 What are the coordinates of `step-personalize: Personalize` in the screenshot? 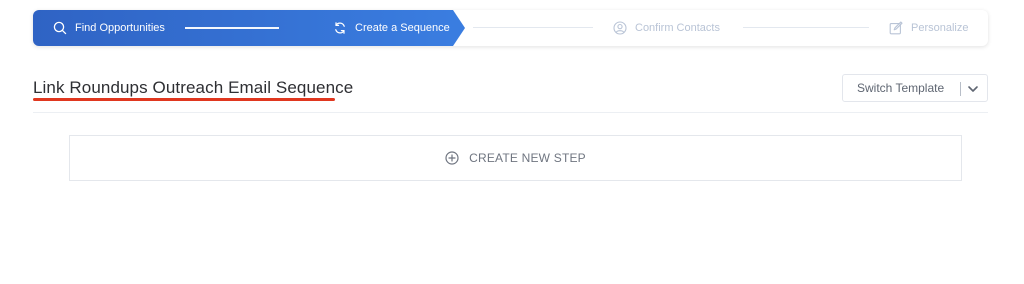 It's located at (928, 28).